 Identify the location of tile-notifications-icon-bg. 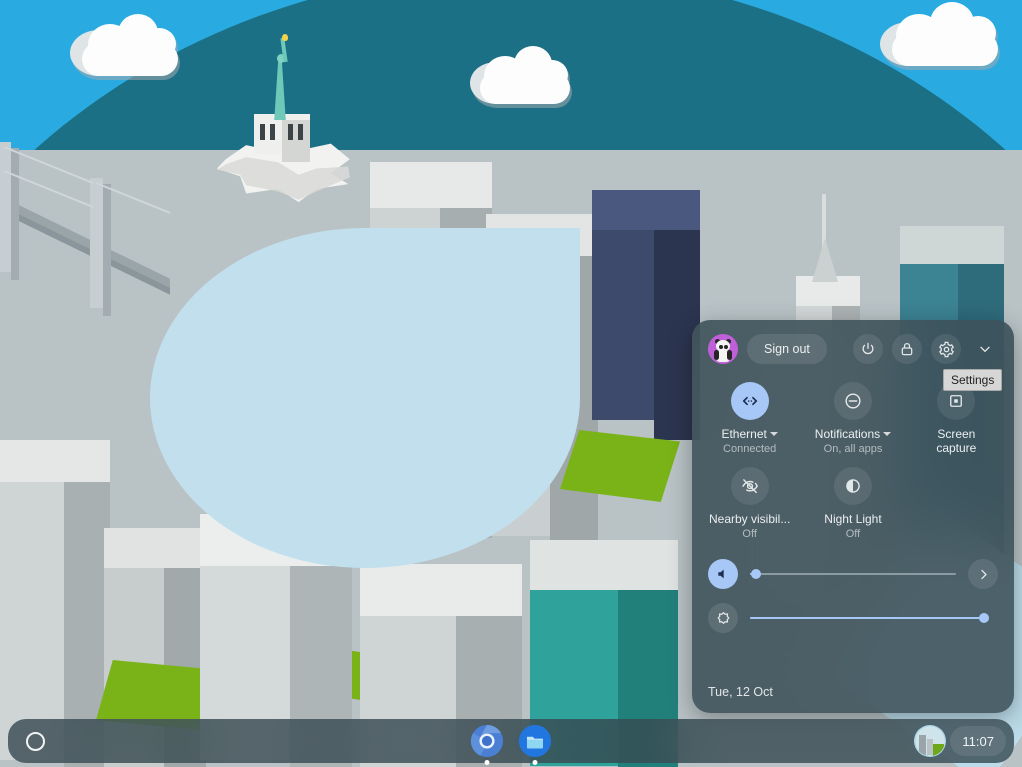
(852, 401).